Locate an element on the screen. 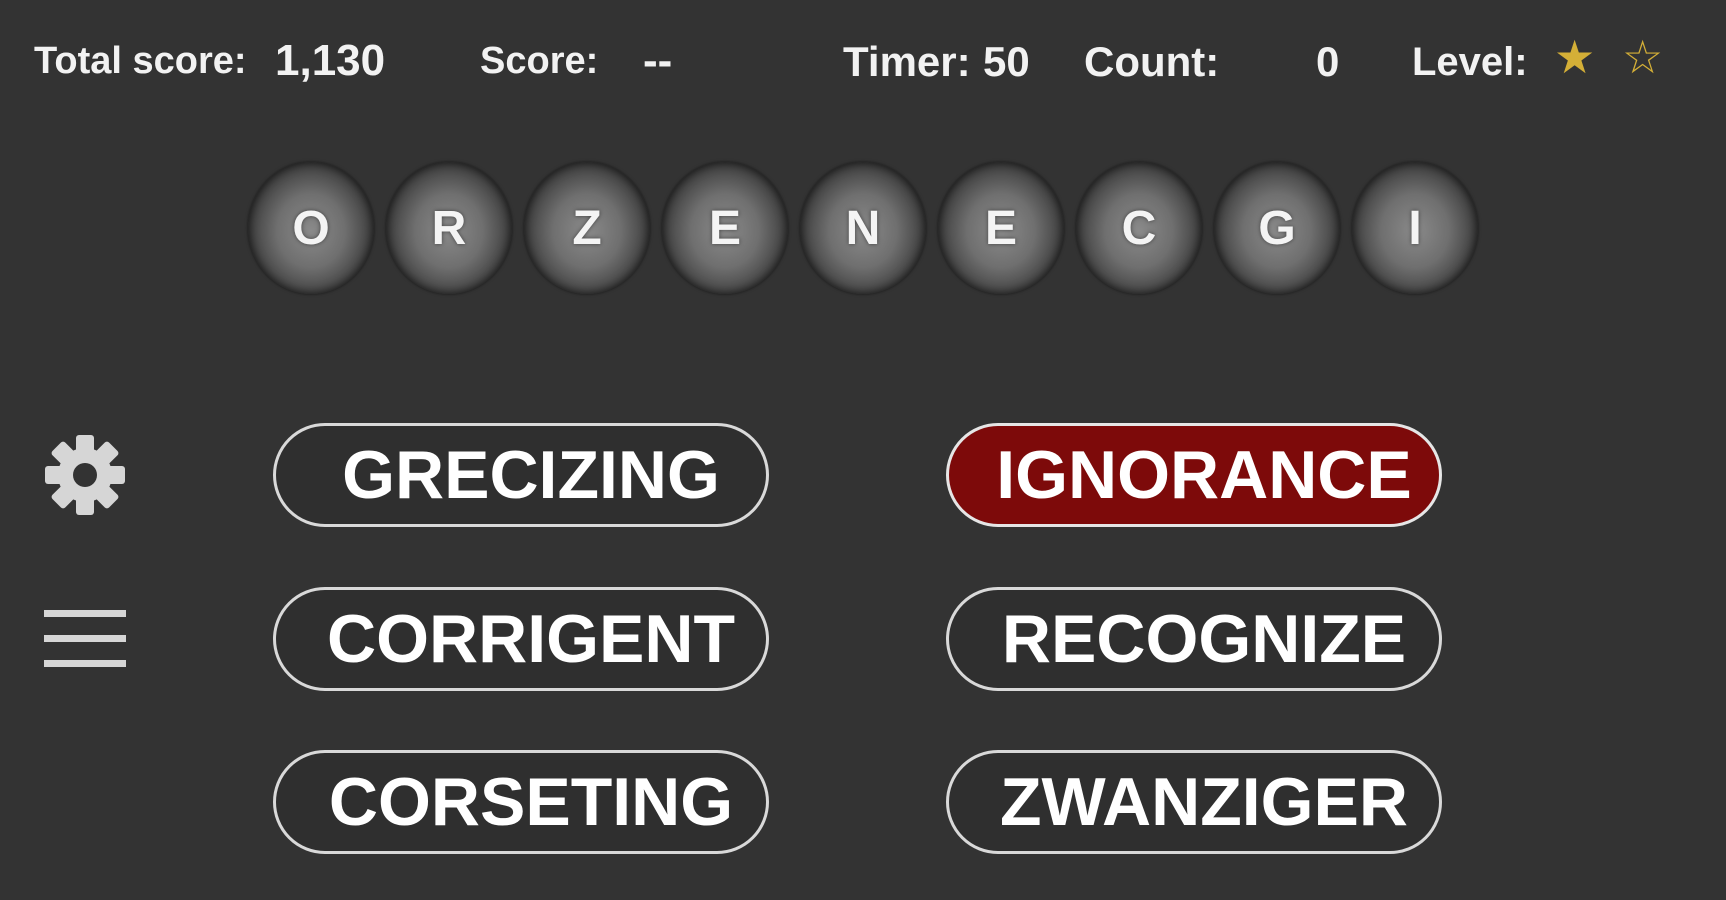 The height and width of the screenshot is (900, 1726). answer-button-recognize: RECOGNIZE is located at coordinates (1194, 639).